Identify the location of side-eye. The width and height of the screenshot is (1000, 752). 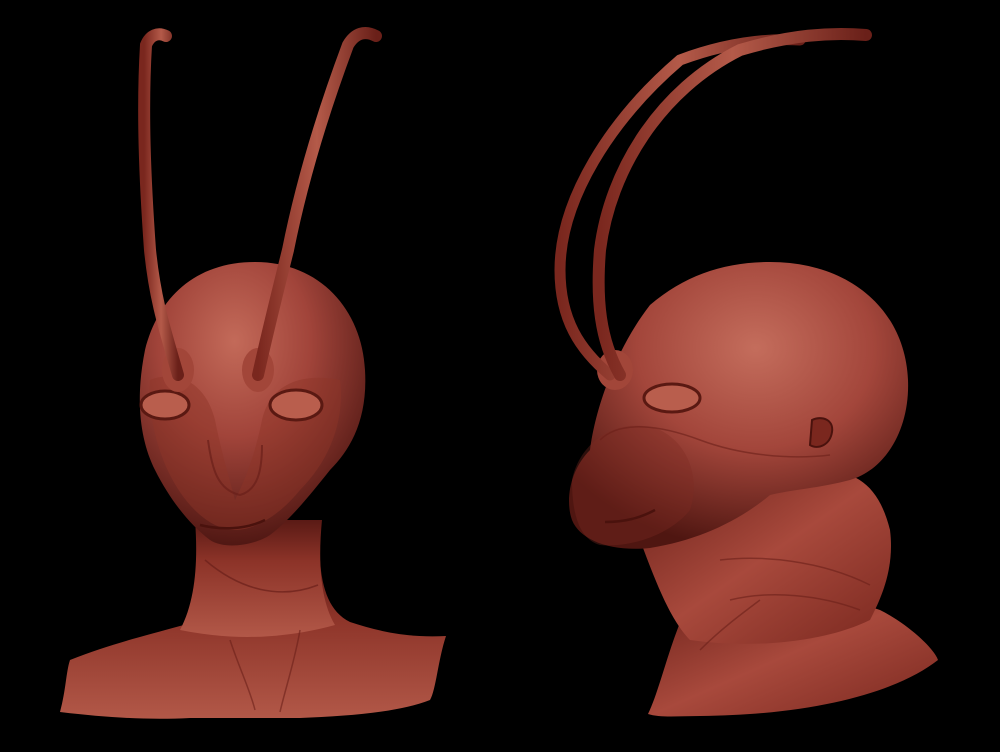
(672, 398).